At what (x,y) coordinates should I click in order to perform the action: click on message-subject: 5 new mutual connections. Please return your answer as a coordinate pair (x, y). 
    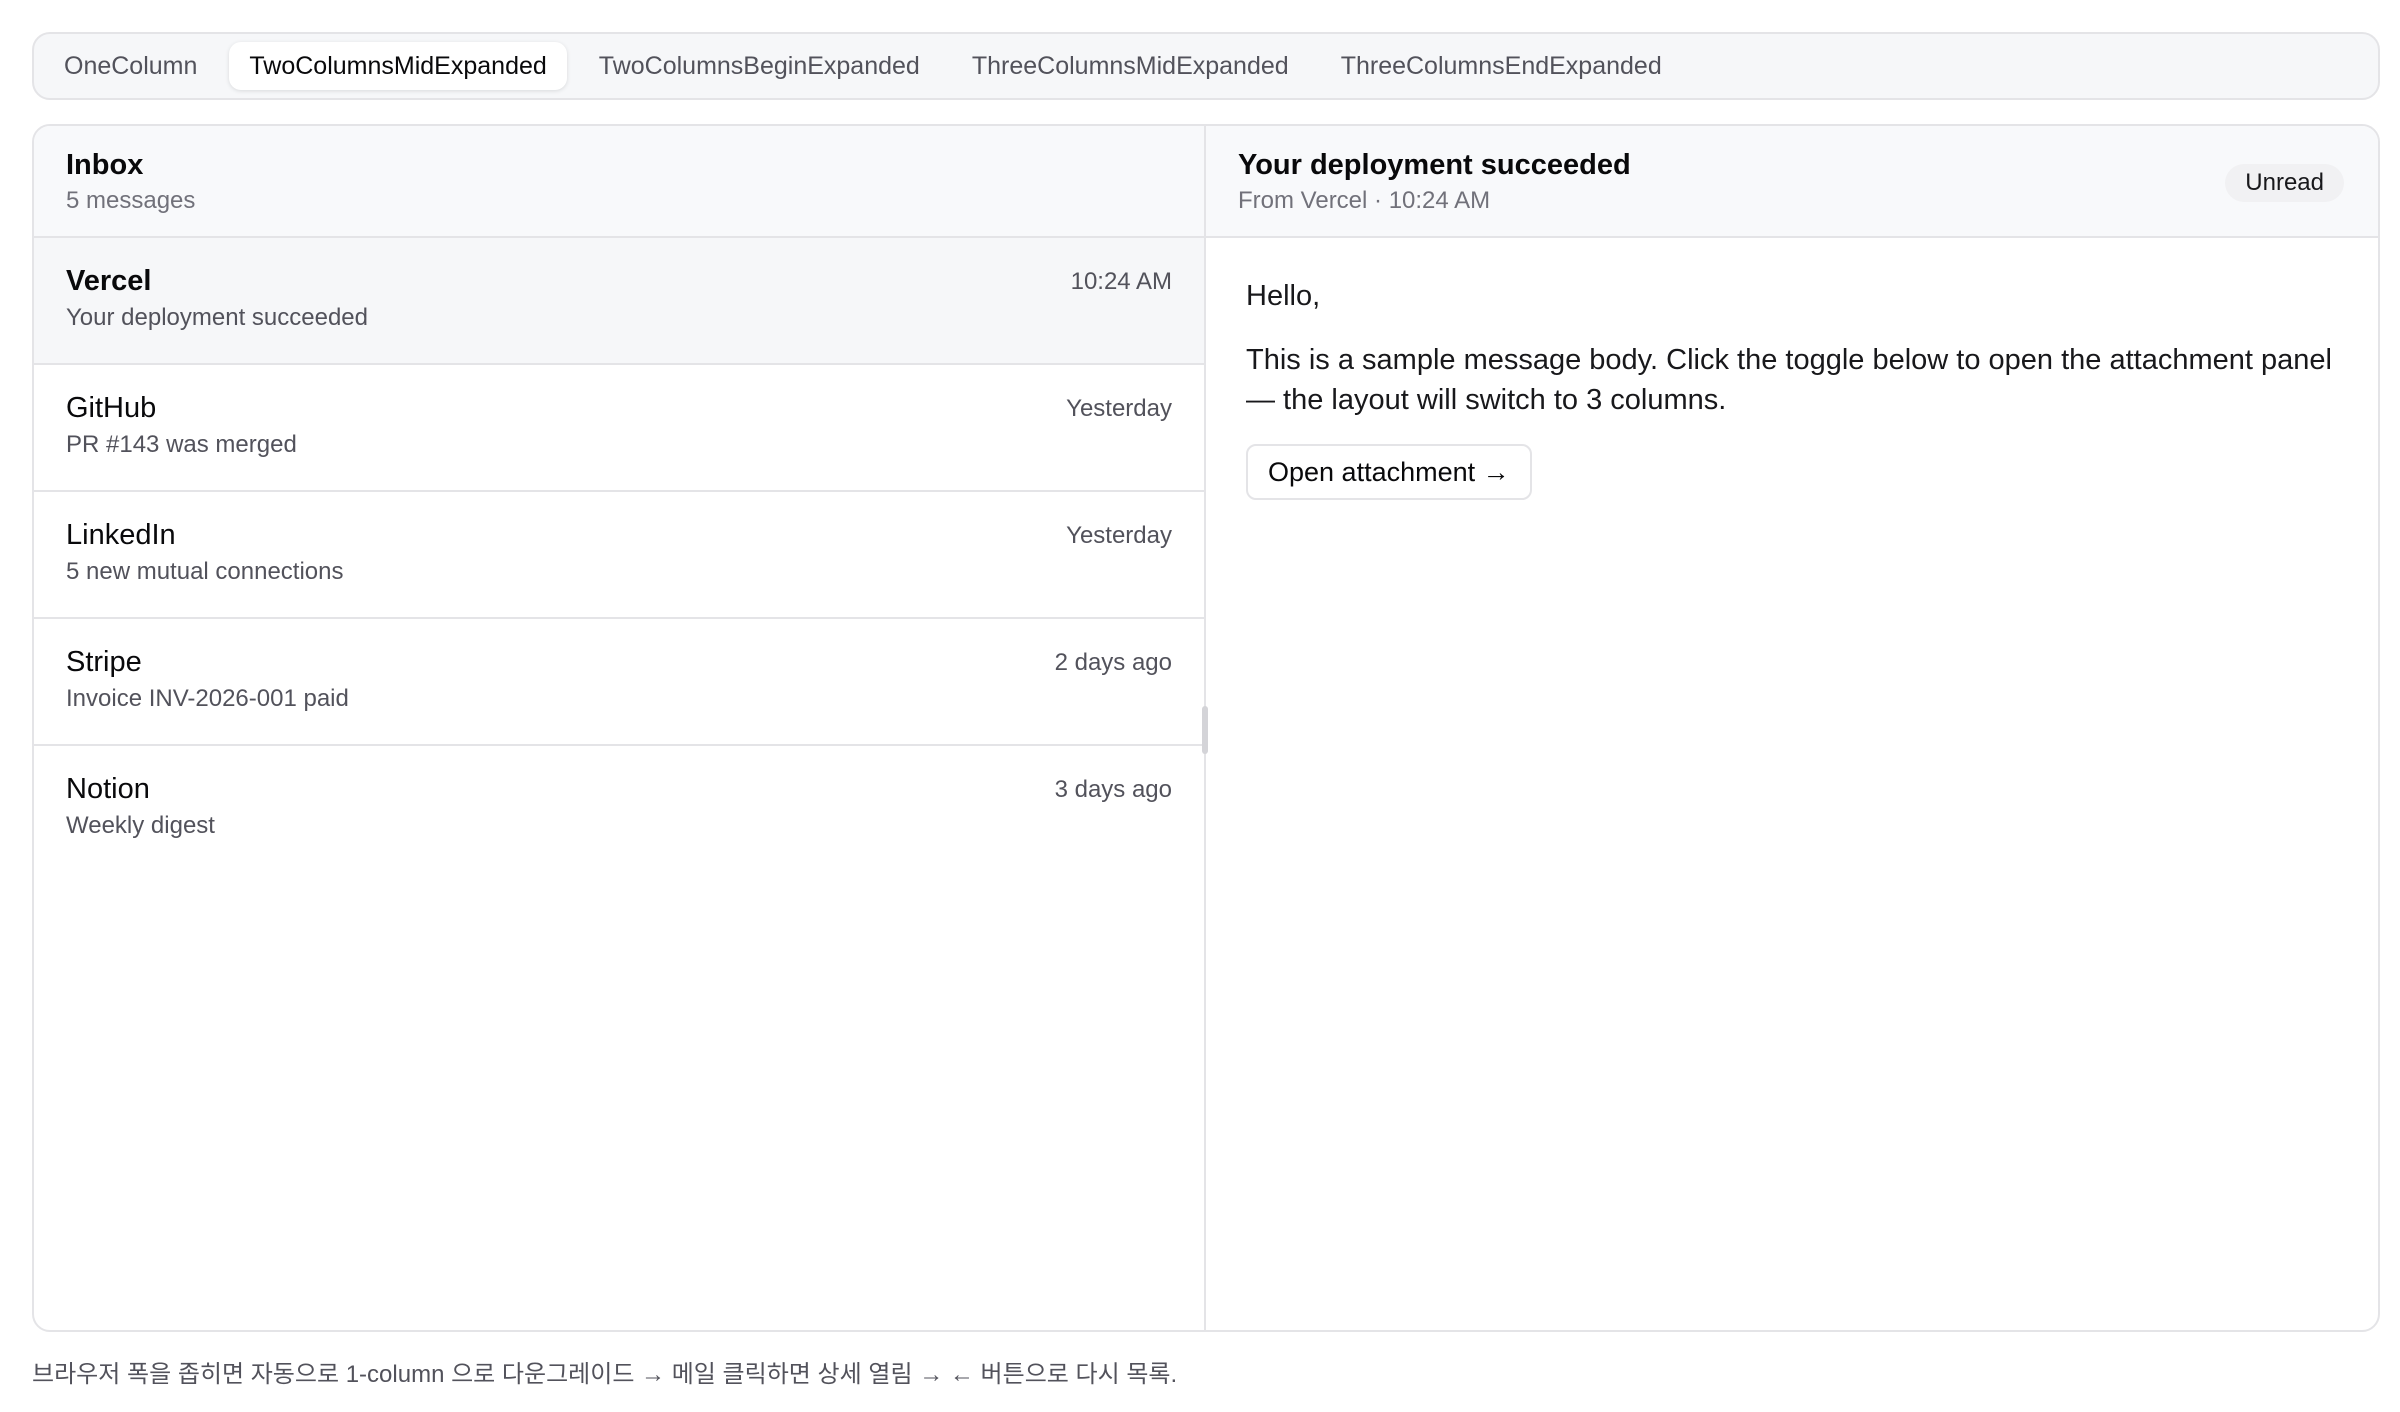
    Looking at the image, I should click on (205, 571).